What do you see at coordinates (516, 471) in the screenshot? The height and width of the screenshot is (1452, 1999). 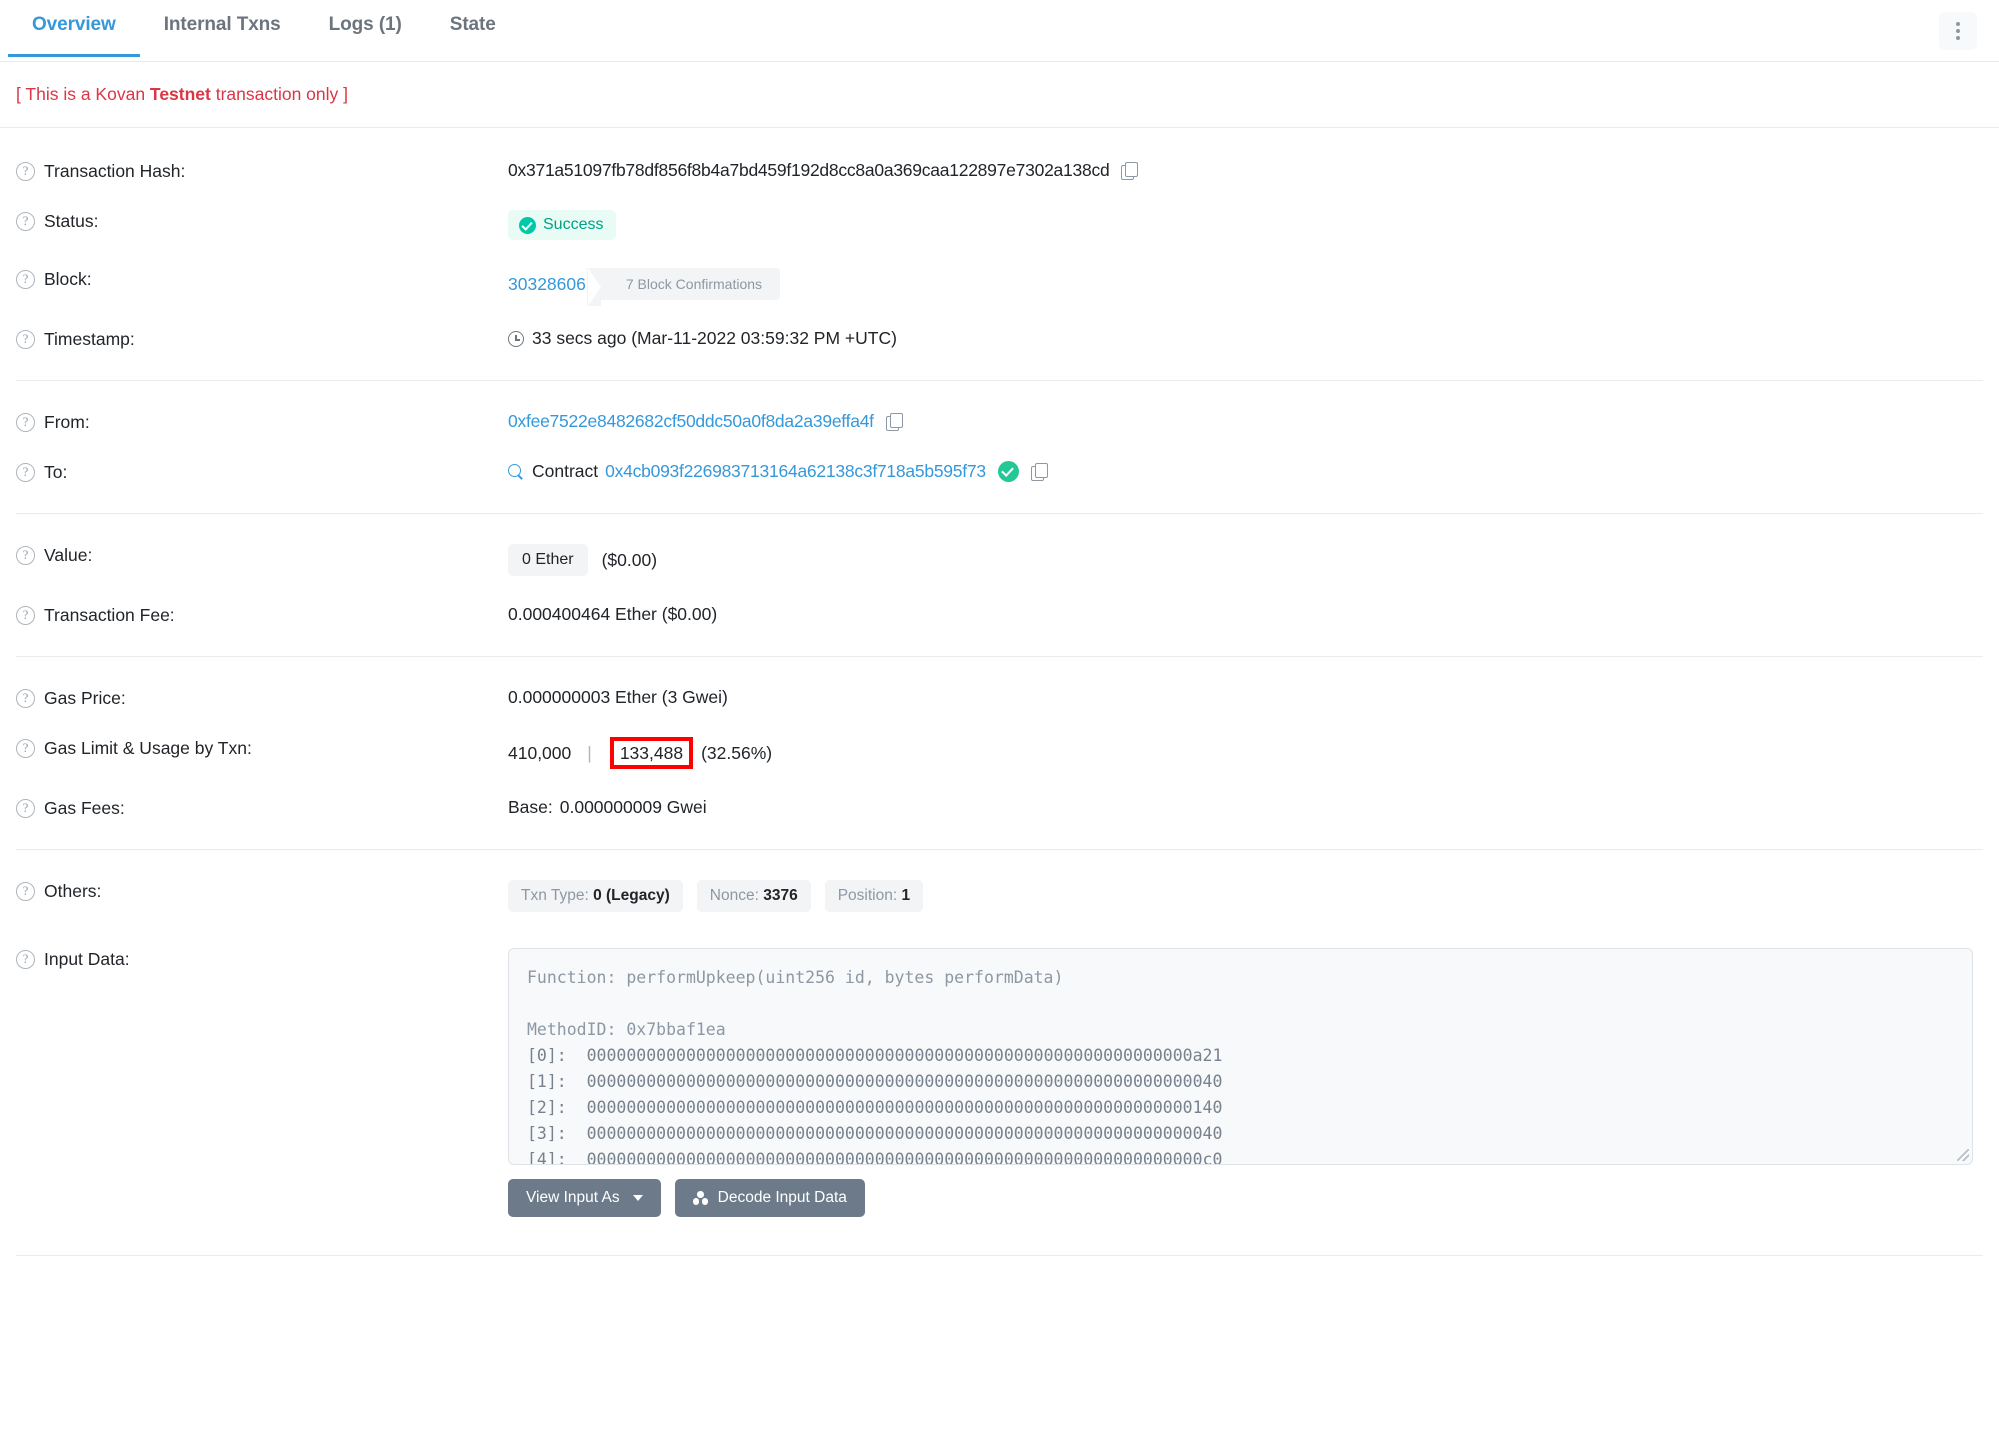 I see `magnifier-icon` at bounding box center [516, 471].